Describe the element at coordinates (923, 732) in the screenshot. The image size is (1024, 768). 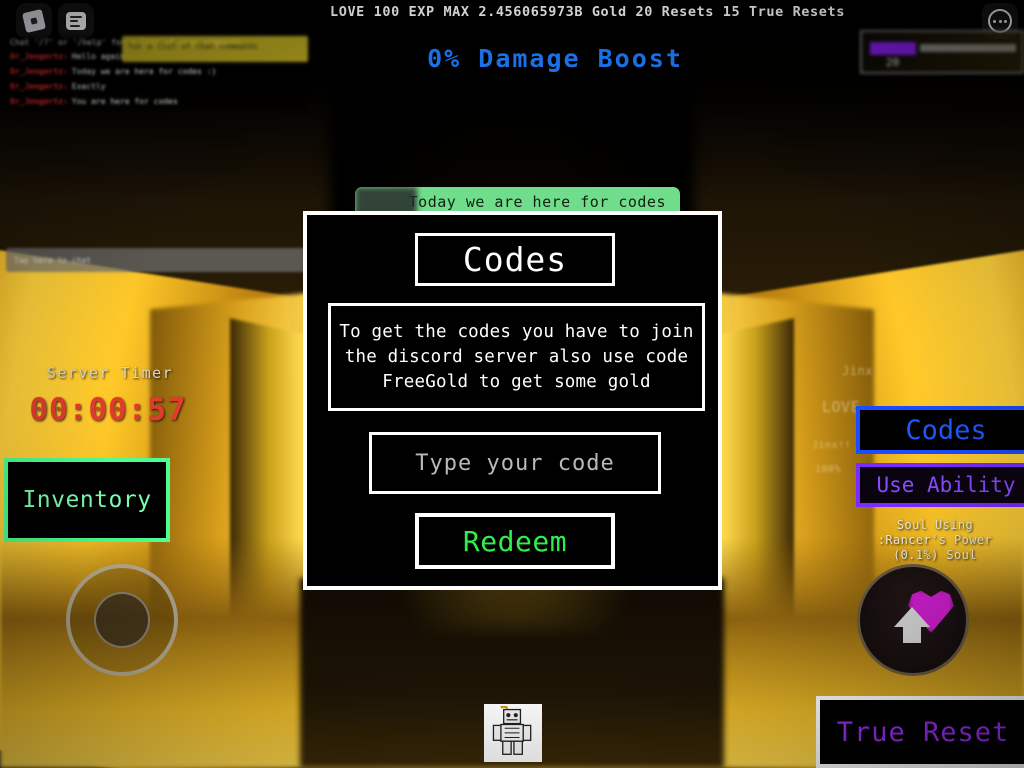
I see `true-reset-button-label: True Reset` at that location.